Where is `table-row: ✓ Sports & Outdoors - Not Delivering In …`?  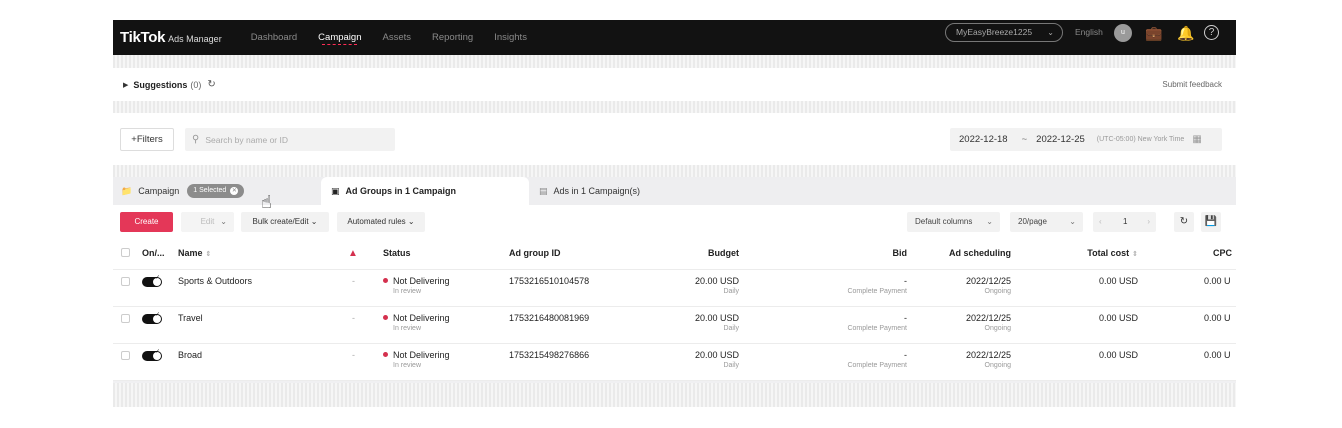 table-row: ✓ Sports & Outdoors - Not Delivering In … is located at coordinates (674, 288).